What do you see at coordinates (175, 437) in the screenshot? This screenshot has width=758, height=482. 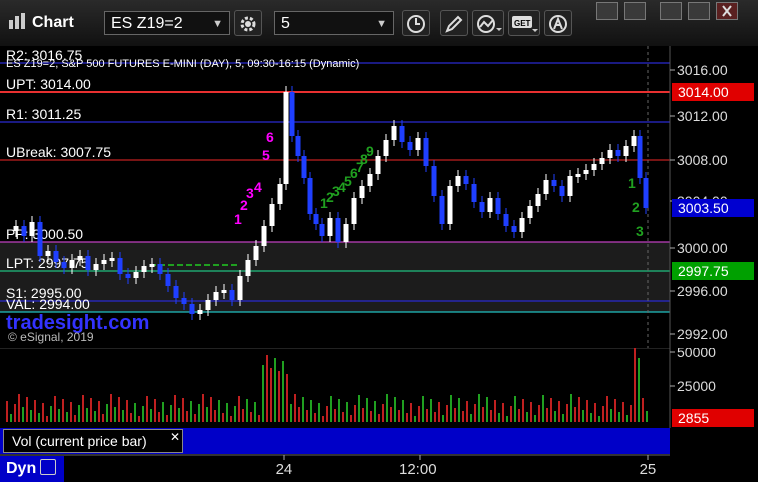 I see `close-icon: ✕` at bounding box center [175, 437].